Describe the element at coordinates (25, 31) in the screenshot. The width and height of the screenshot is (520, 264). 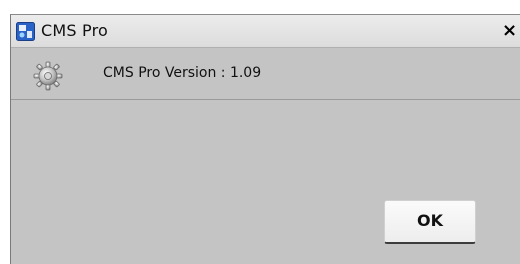
I see `cms-pro-app-icon` at that location.